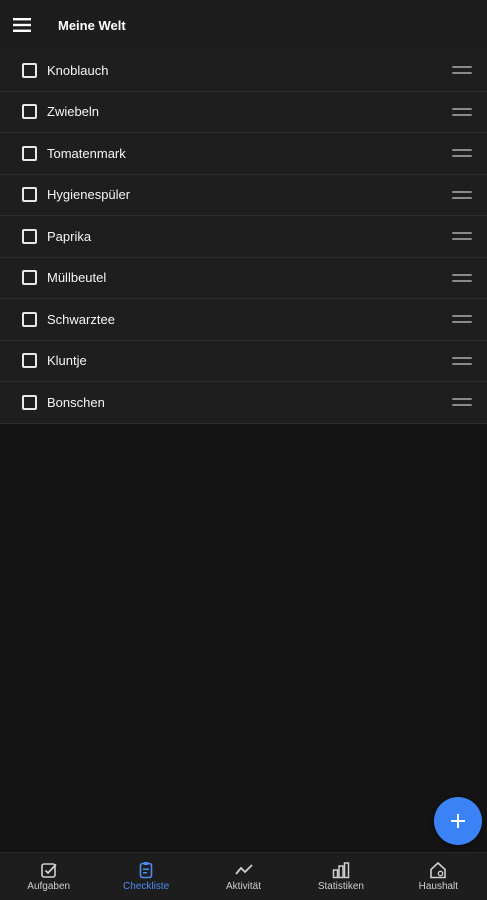 The height and width of the screenshot is (900, 487). What do you see at coordinates (78, 70) in the screenshot?
I see `item-label: Knoblauch` at bounding box center [78, 70].